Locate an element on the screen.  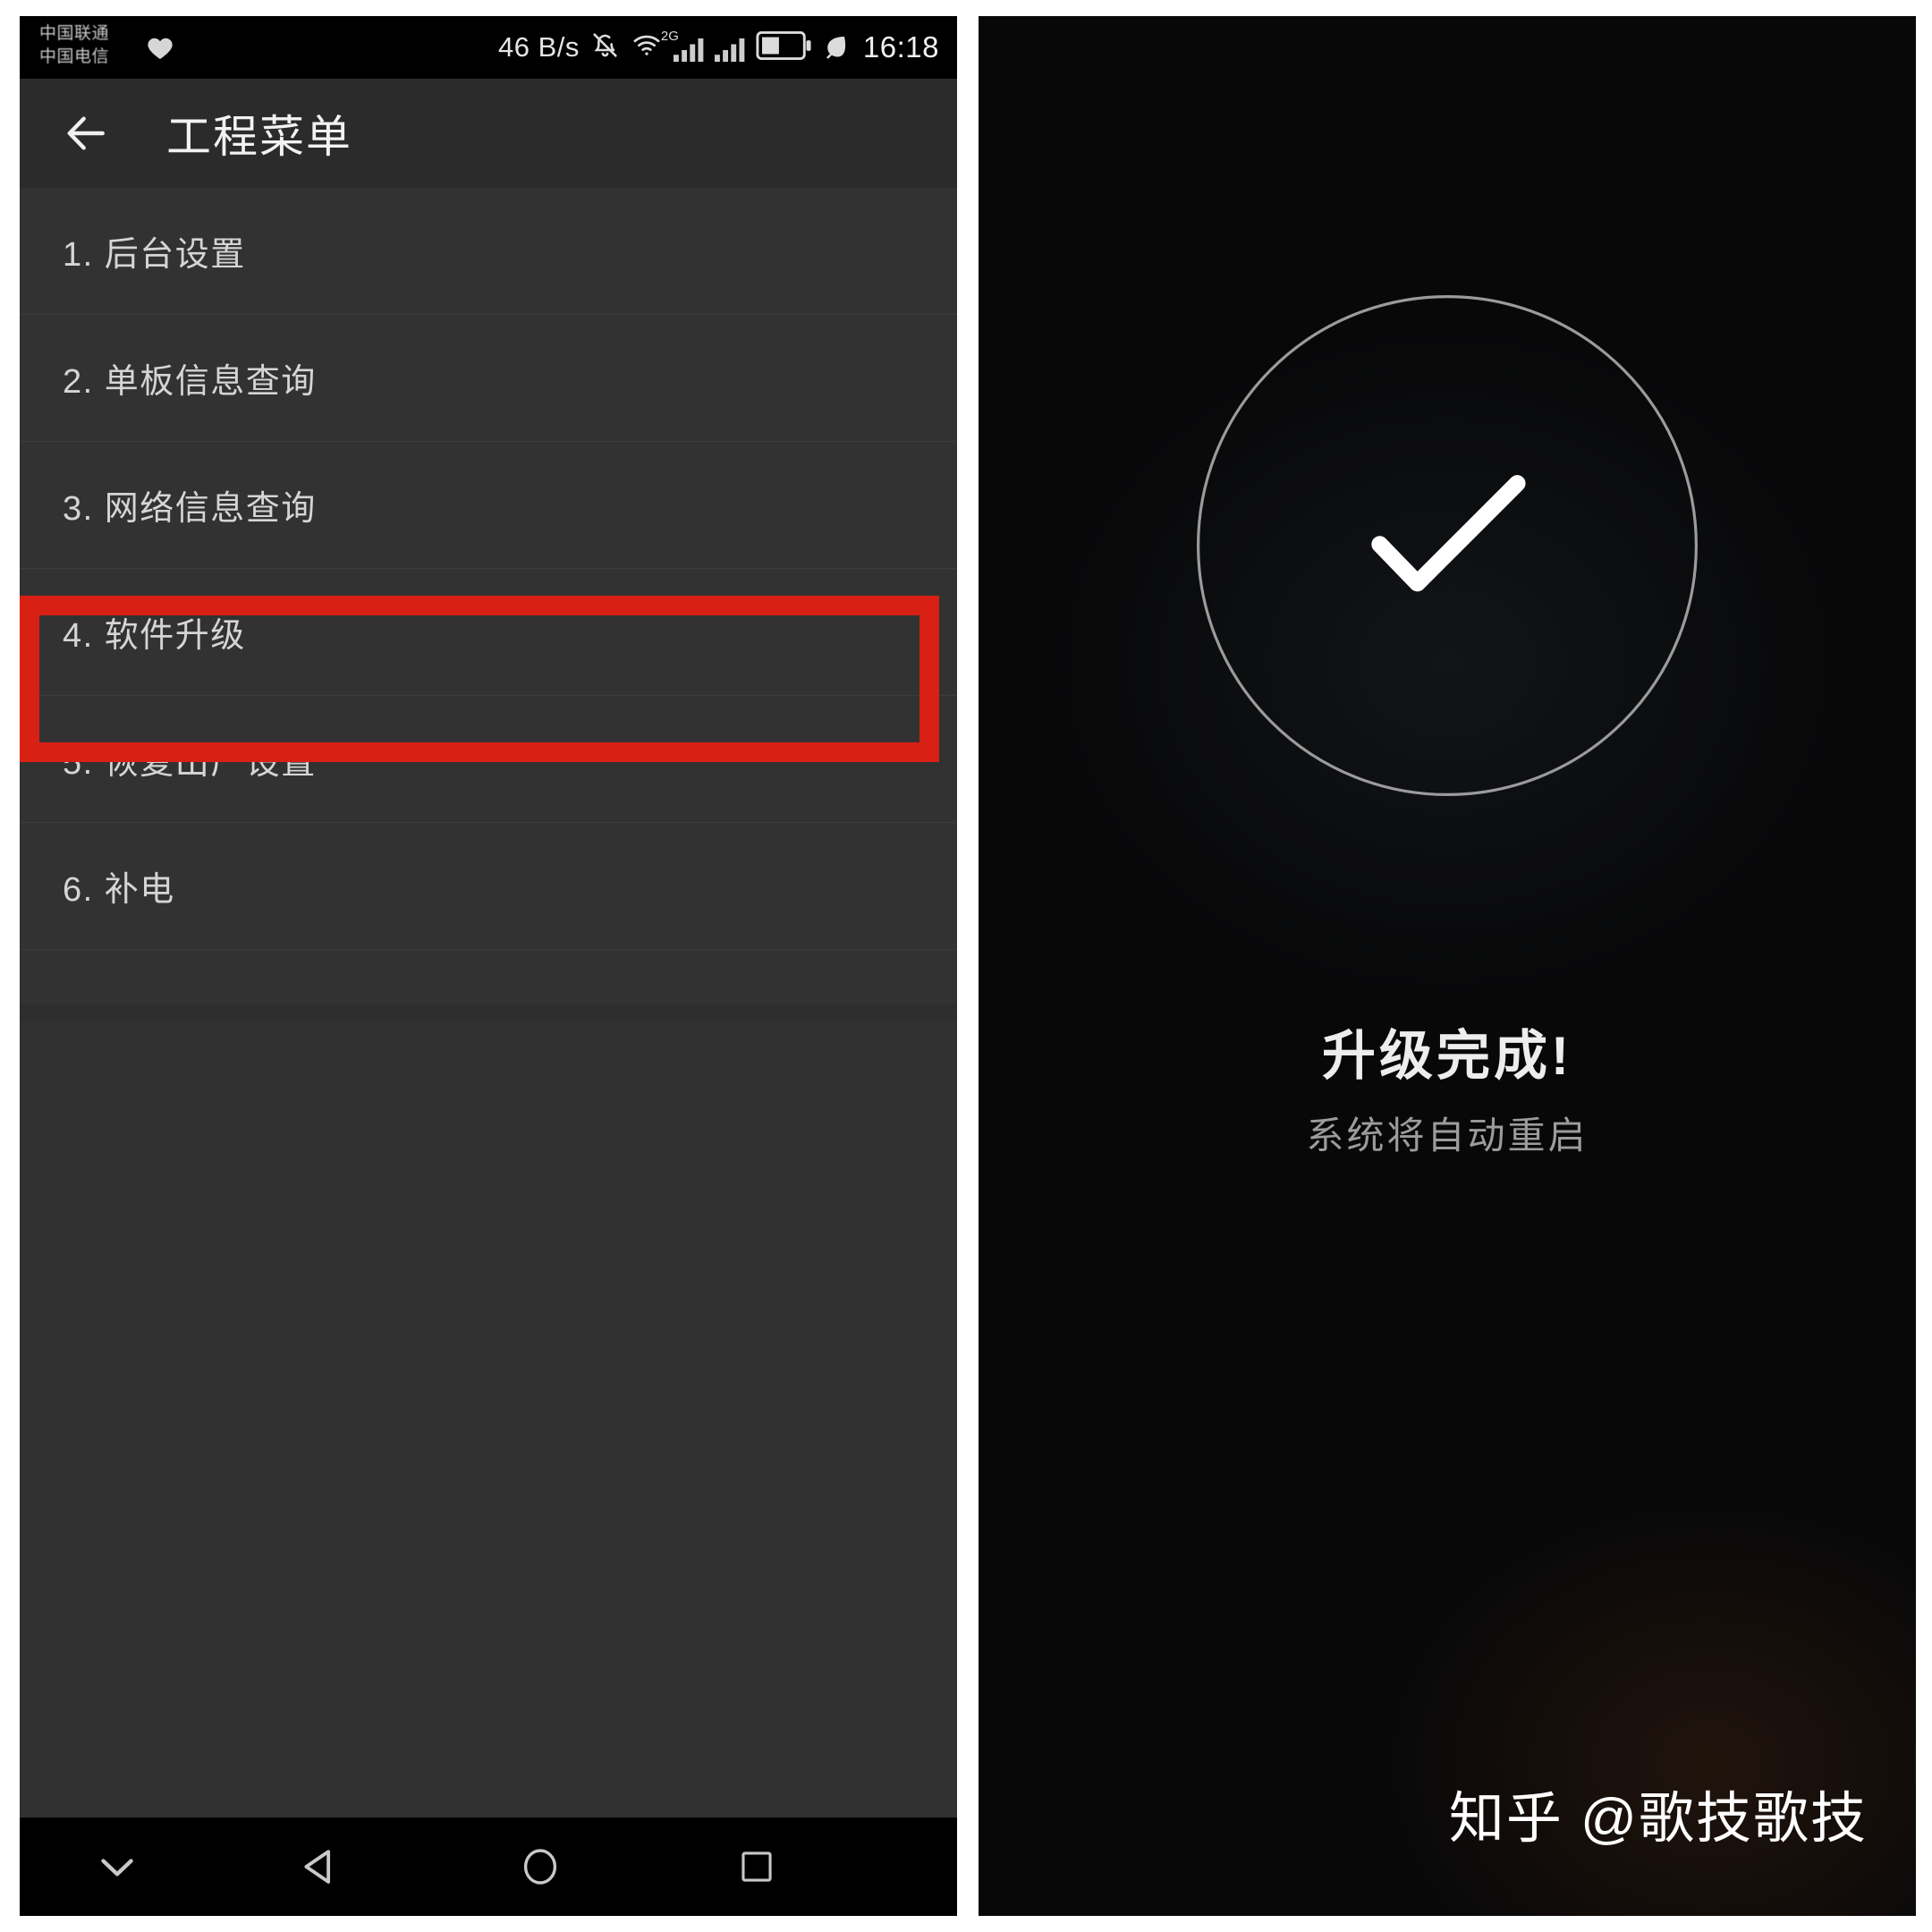
status-bar: 中国联通 中国电信 46 B/s 2G 16:18 is located at coordinates (488, 47).